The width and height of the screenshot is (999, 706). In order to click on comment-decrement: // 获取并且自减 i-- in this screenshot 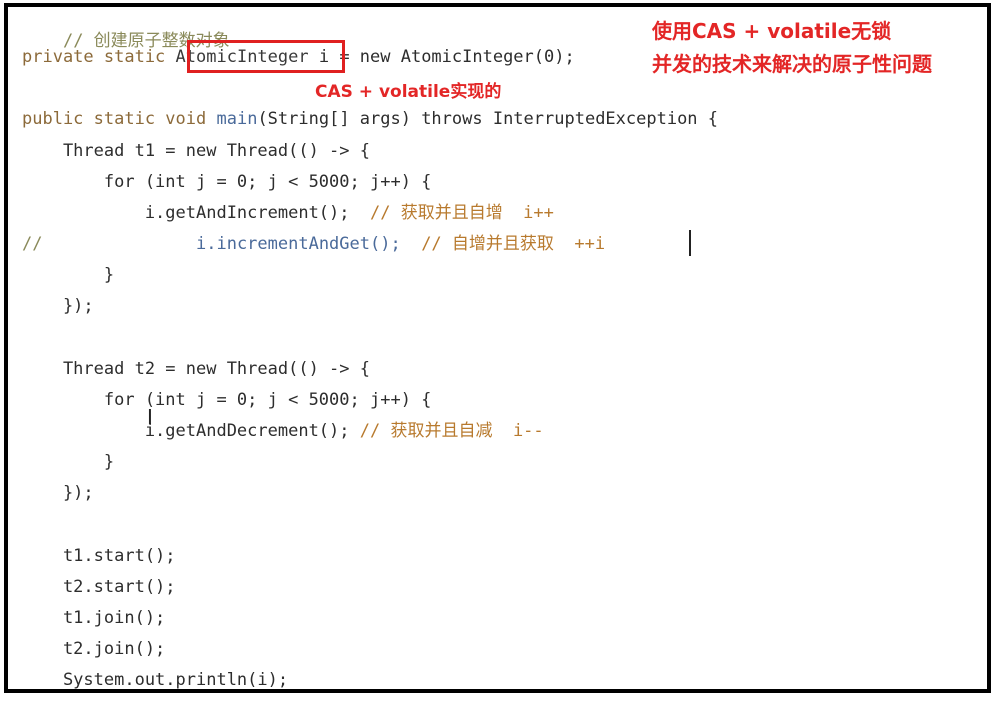, I will do `click(451, 431)`.